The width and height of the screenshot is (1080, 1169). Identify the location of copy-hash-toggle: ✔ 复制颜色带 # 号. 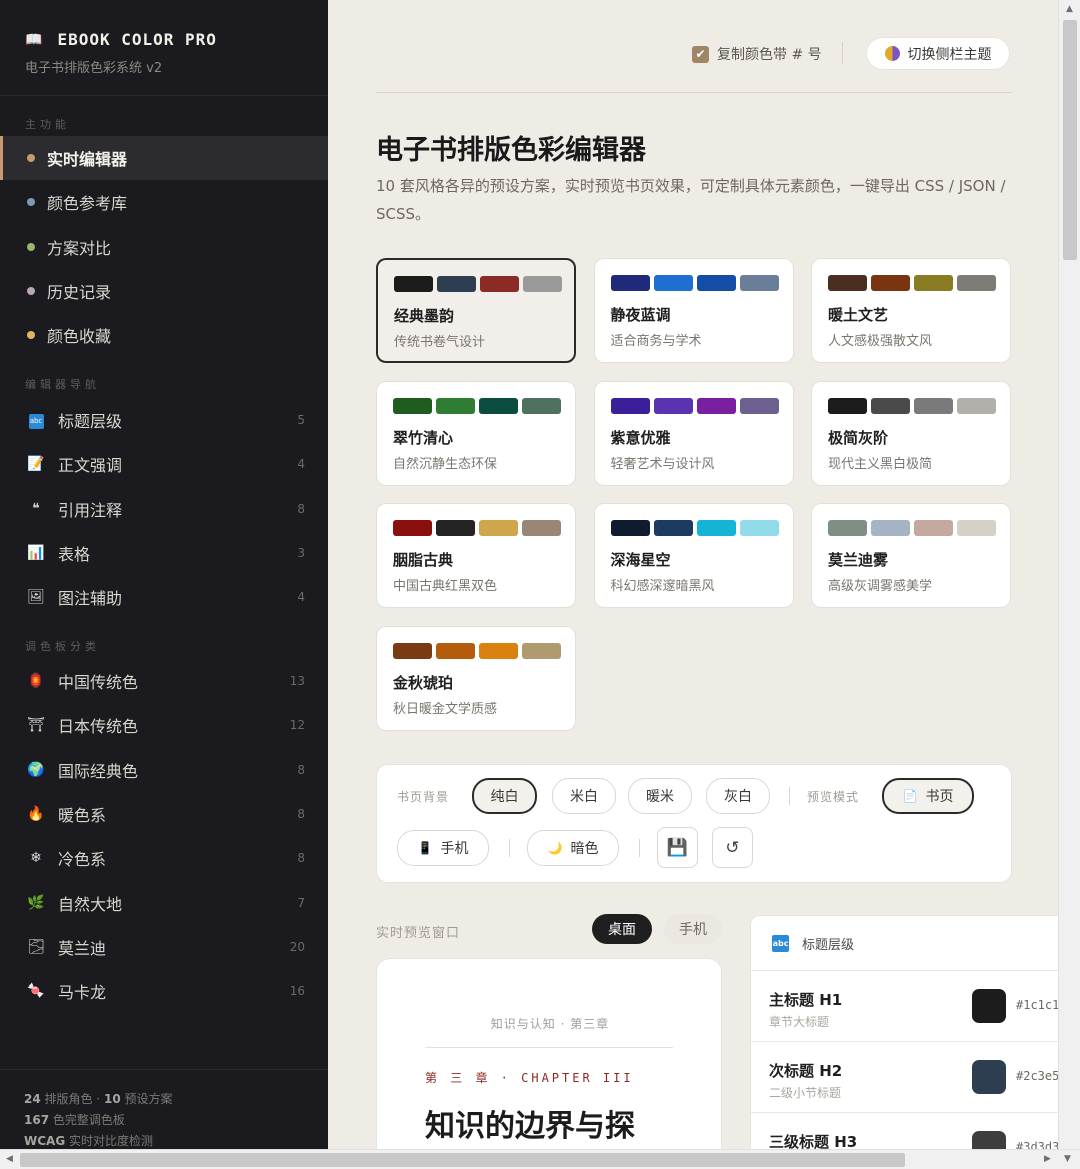
(757, 54).